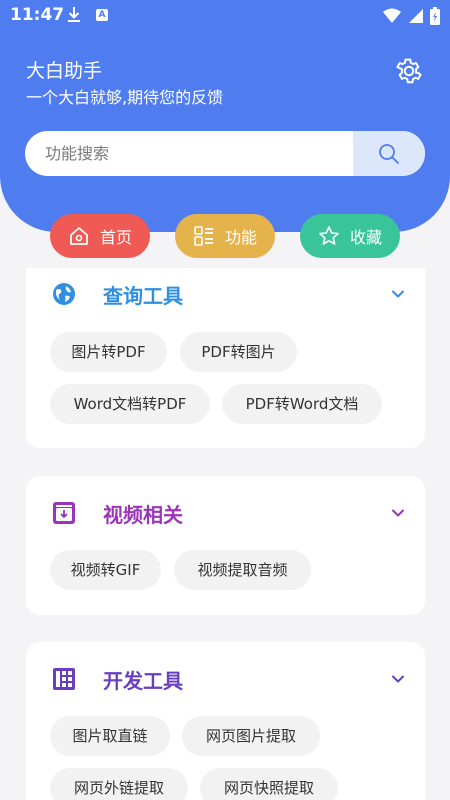 The width and height of the screenshot is (450, 800). I want to click on chip-pdf-to-word: PDF转Word文档, so click(302, 404).